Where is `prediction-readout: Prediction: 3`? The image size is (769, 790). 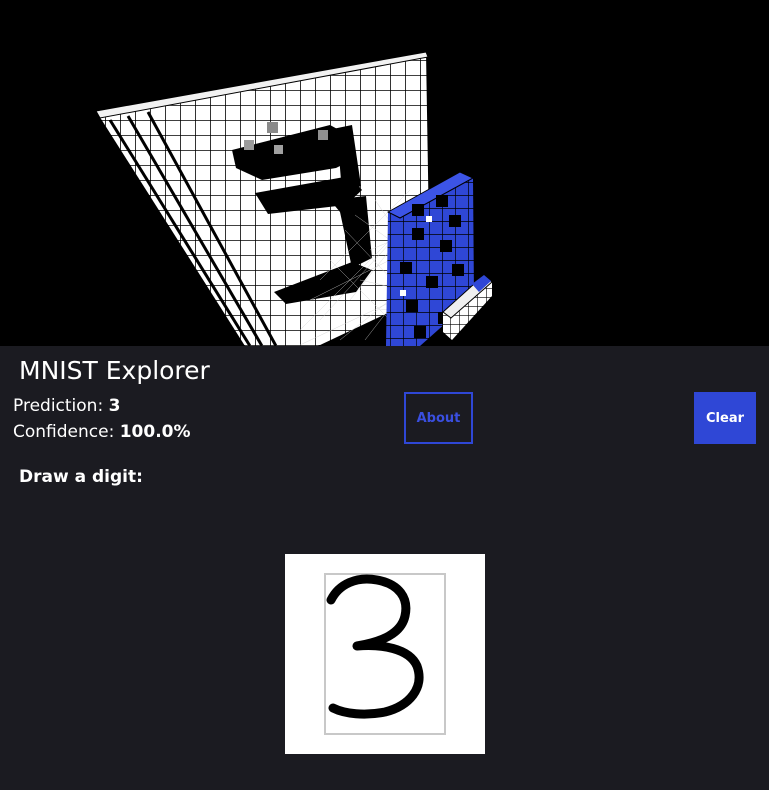 prediction-readout: Prediction: 3 is located at coordinates (66, 406).